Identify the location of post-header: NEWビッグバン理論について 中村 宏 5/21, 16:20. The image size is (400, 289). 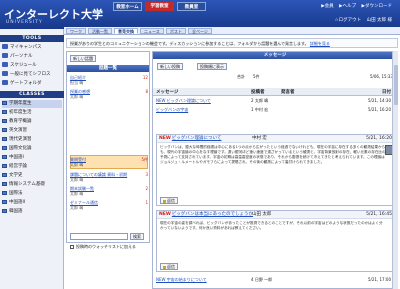
(276, 139).